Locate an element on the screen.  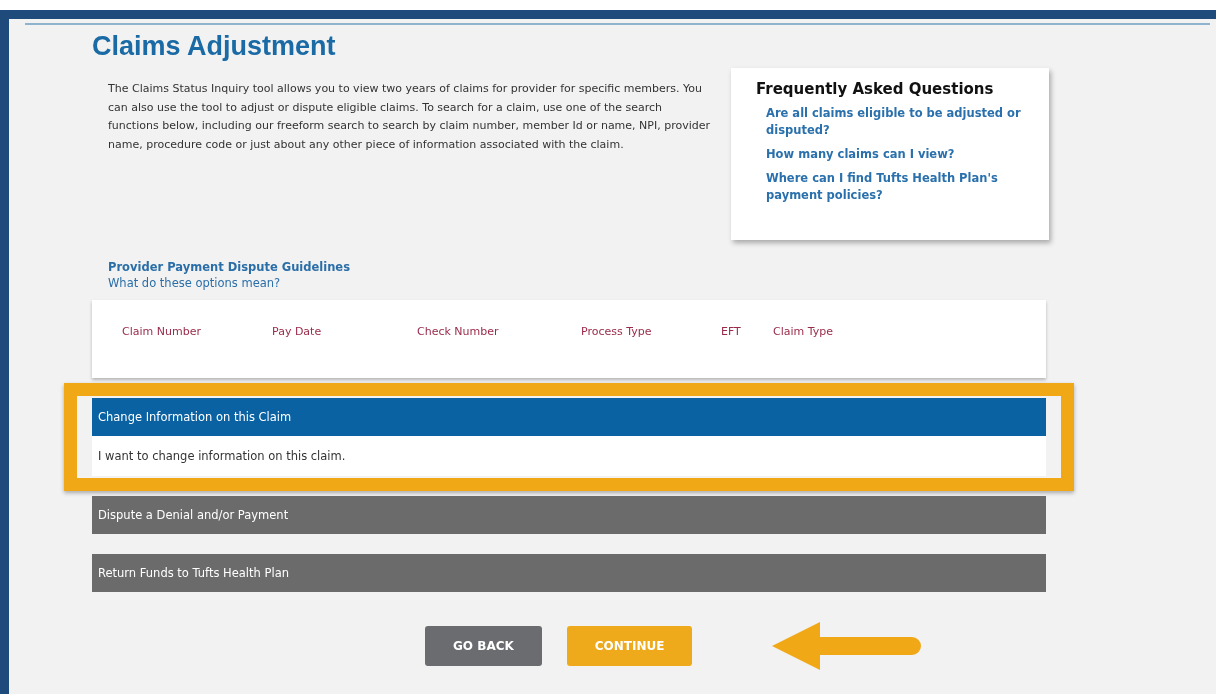
help-link: What do these options mean? is located at coordinates (194, 283).